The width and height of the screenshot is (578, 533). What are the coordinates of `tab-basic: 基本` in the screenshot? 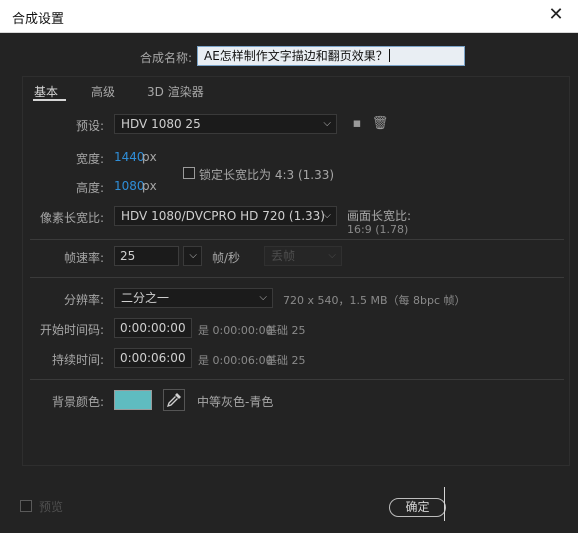 It's located at (46, 91).